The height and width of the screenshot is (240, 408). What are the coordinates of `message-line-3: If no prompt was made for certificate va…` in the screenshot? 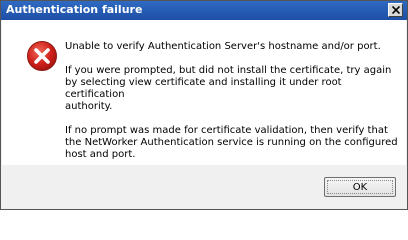 It's located at (231, 142).